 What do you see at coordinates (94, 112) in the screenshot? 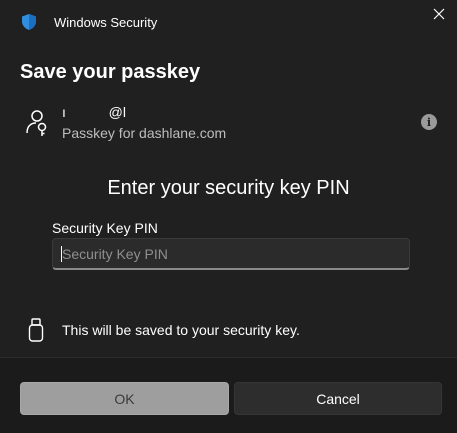
I see `account-username: ı @l` at bounding box center [94, 112].